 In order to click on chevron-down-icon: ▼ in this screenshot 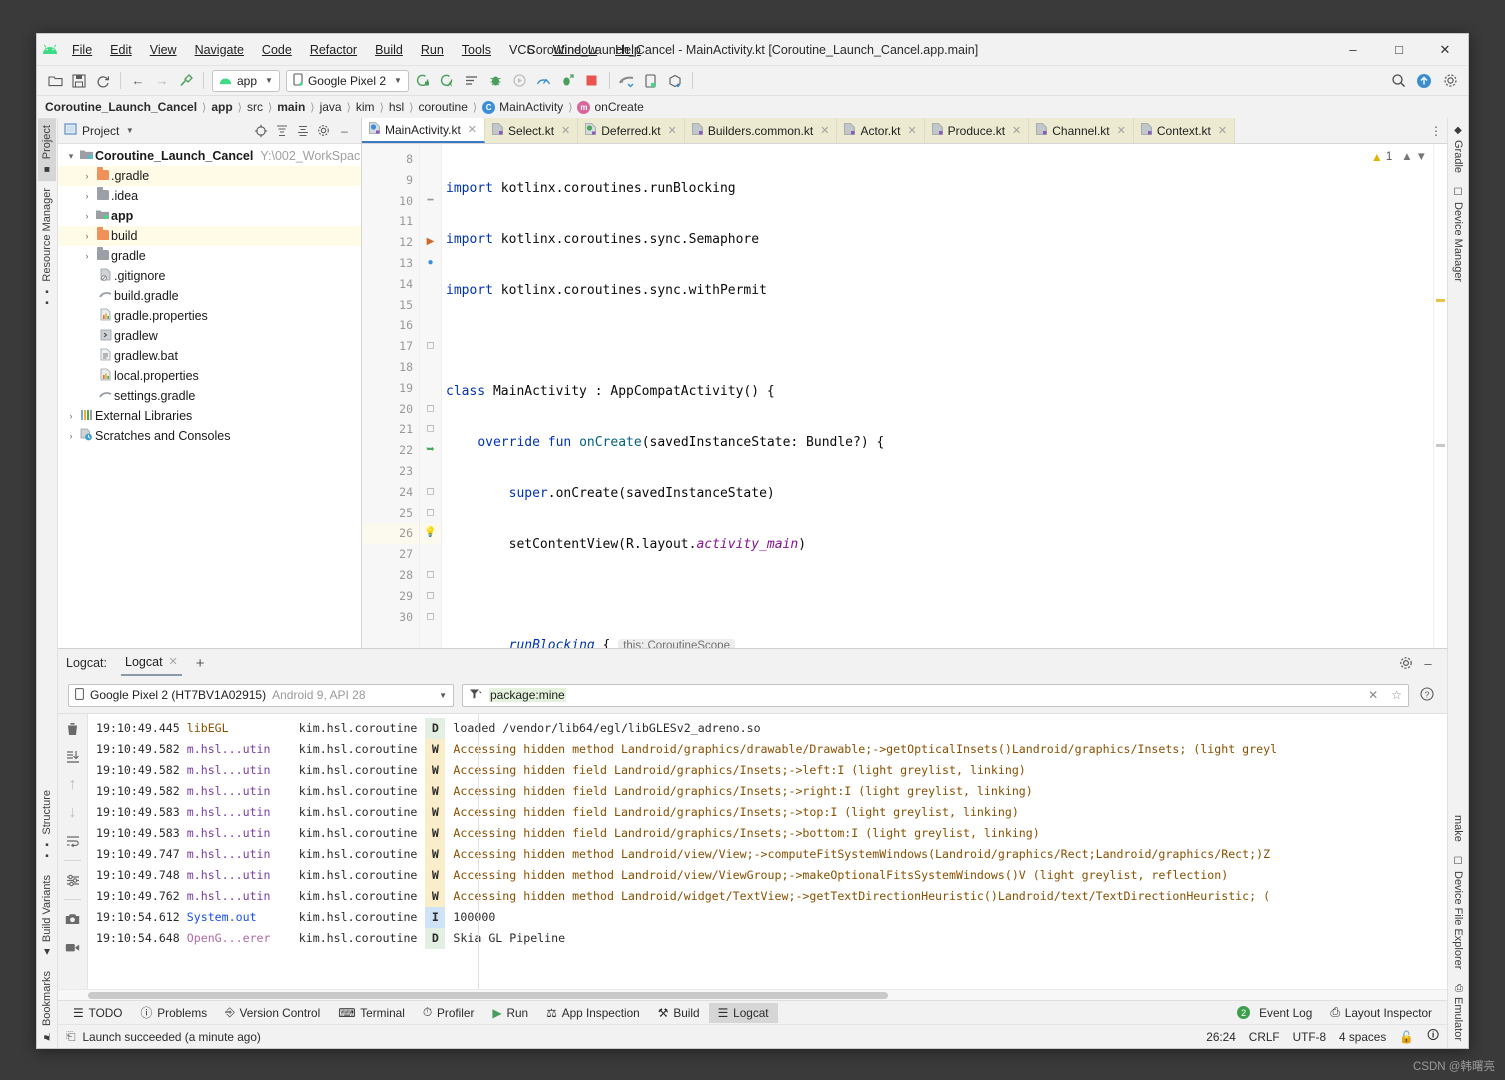, I will do `click(129, 130)`.